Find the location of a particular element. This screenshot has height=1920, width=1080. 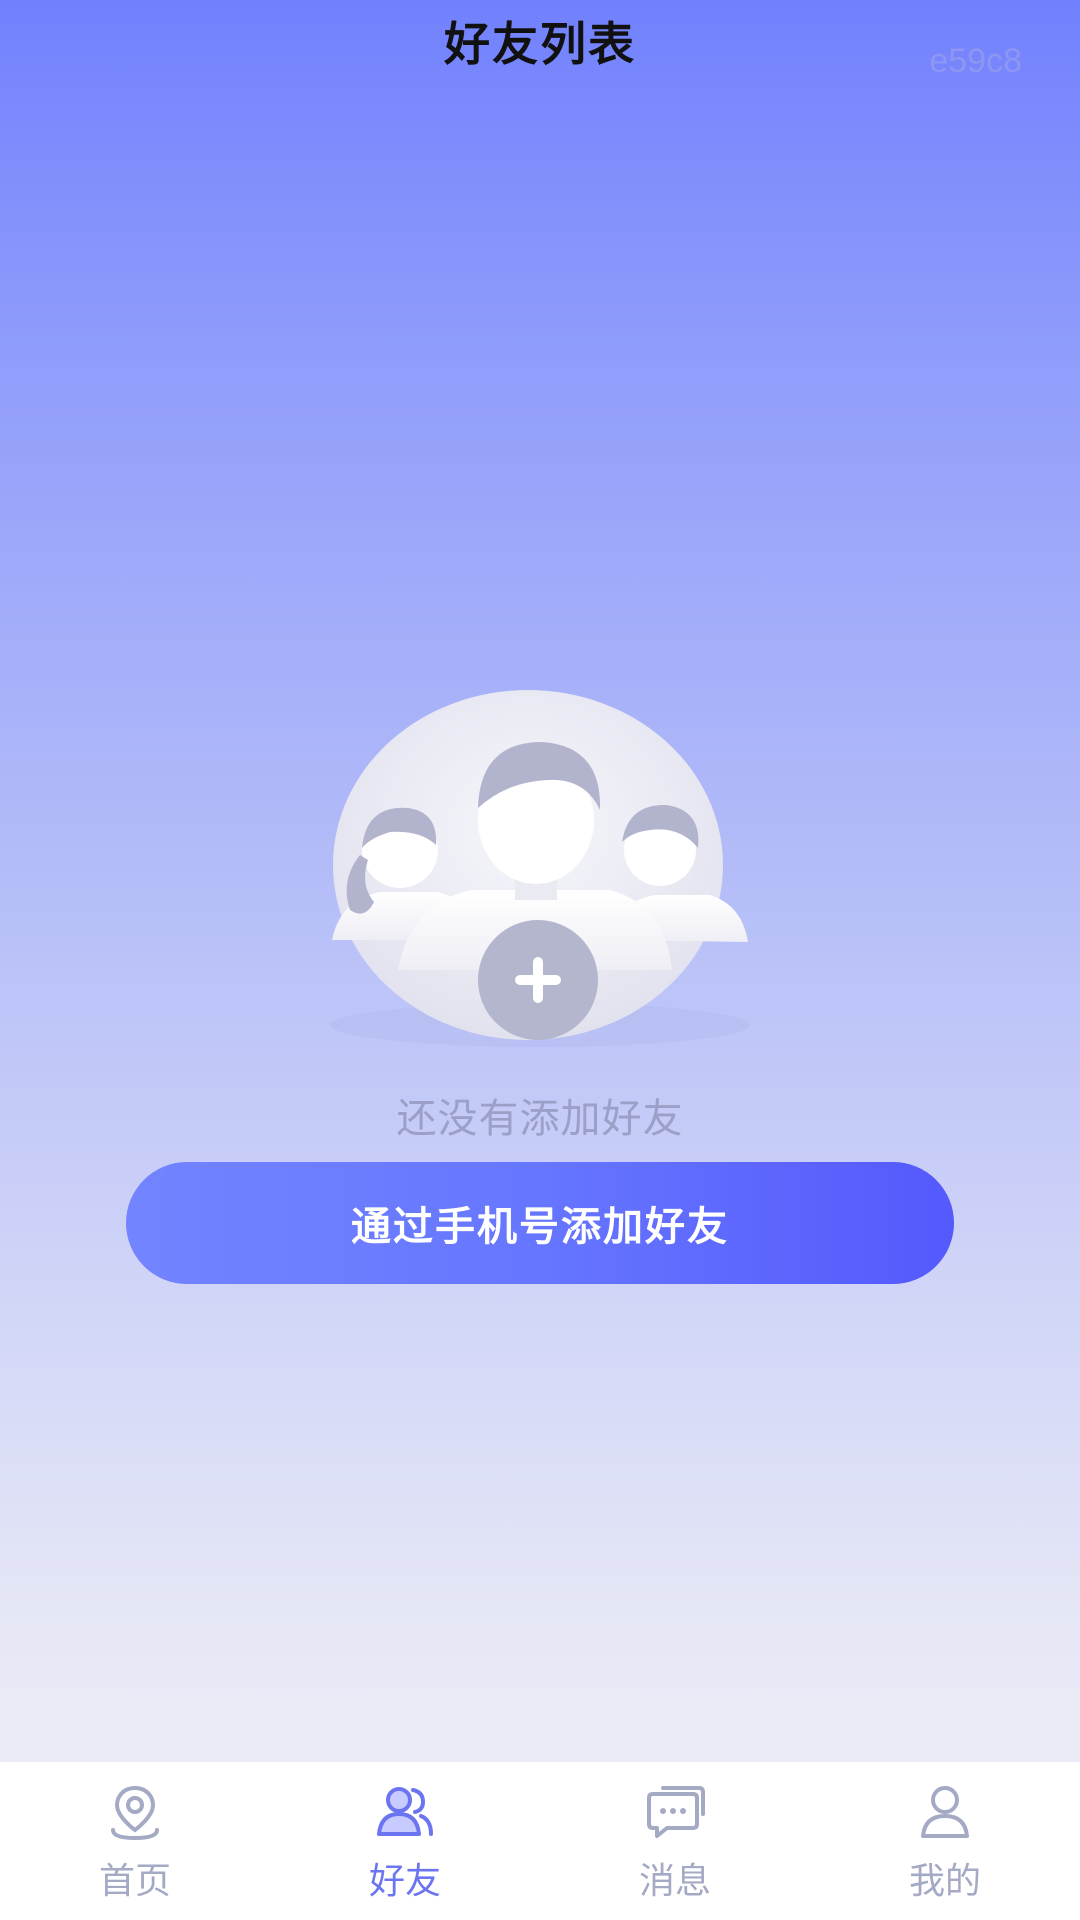

tab-messages: 消息 is located at coordinates (675, 1841).